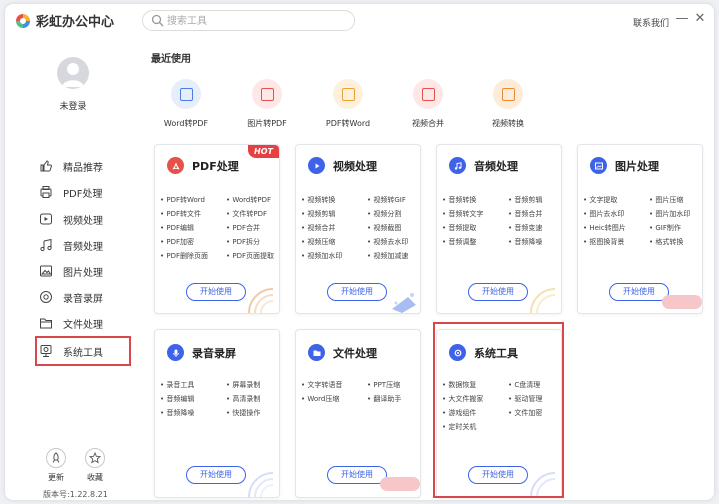 The image size is (719, 504). Describe the element at coordinates (334, 214) in the screenshot. I see `feature-item: • 视频剪辑` at that location.